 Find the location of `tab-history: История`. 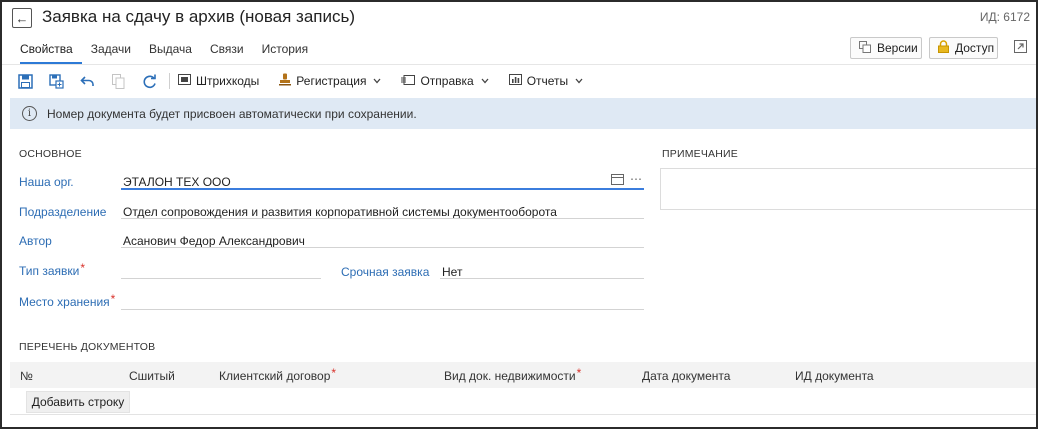

tab-history: История is located at coordinates (285, 53).